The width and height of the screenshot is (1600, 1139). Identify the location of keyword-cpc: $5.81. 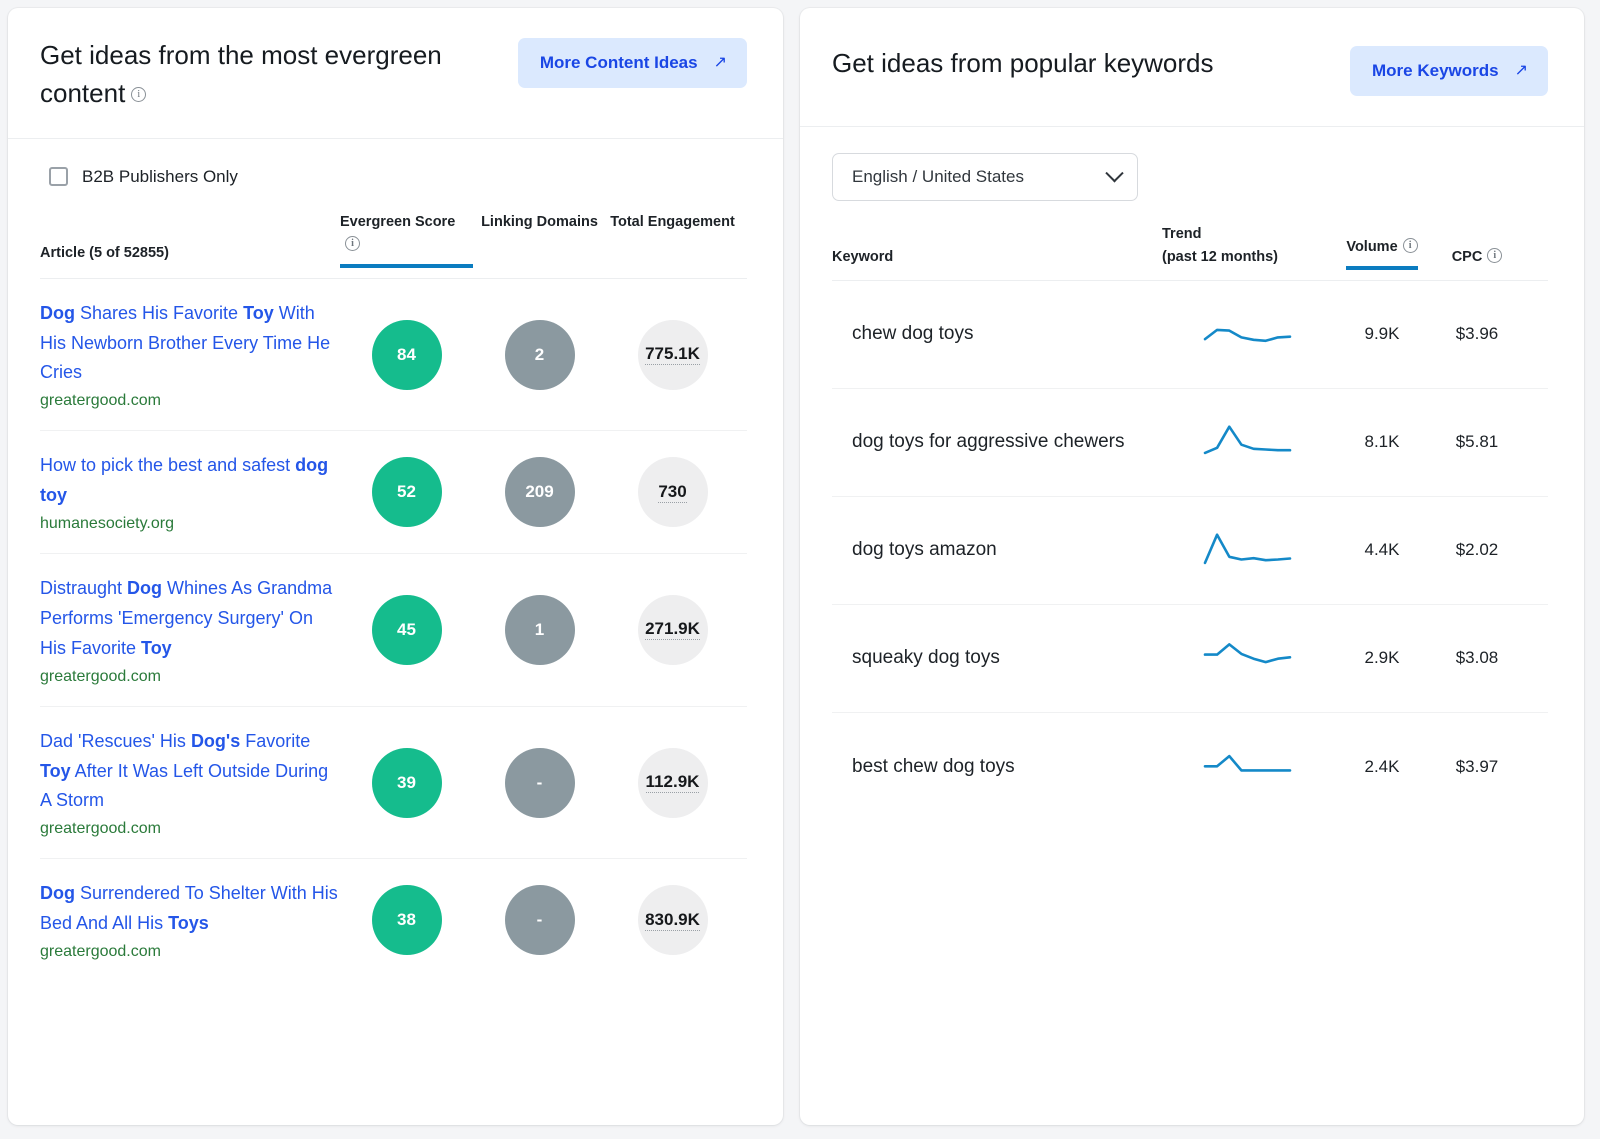
(1477, 442).